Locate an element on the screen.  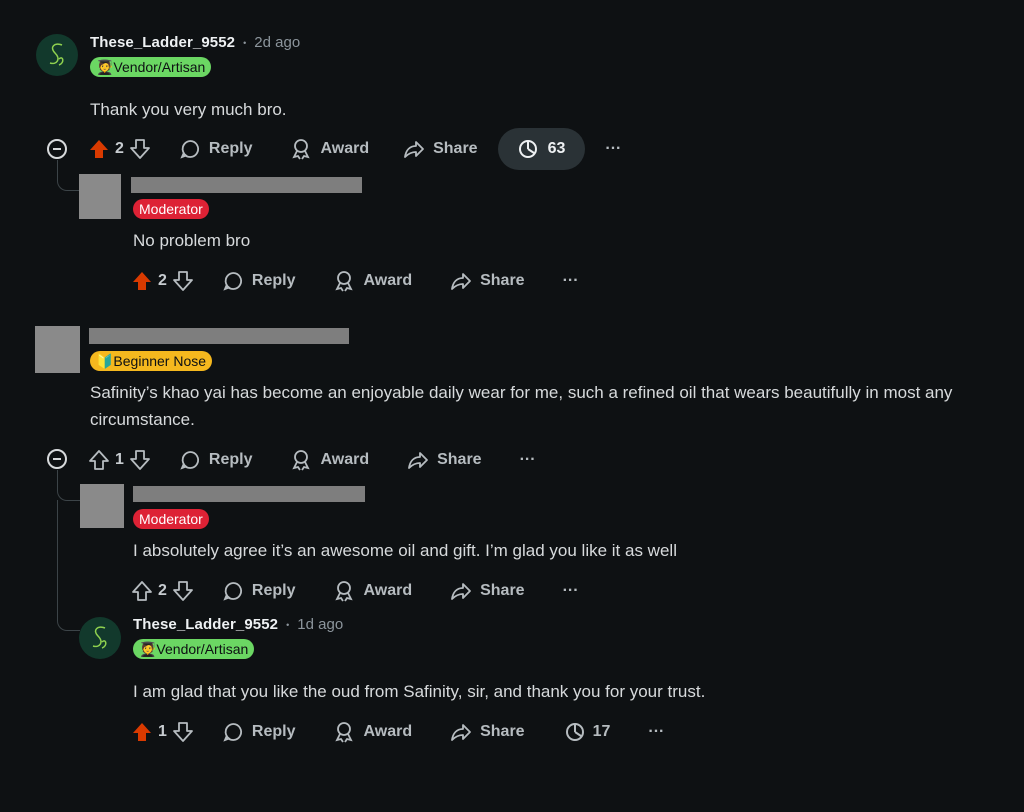
views-button: 63 is located at coordinates (541, 149).